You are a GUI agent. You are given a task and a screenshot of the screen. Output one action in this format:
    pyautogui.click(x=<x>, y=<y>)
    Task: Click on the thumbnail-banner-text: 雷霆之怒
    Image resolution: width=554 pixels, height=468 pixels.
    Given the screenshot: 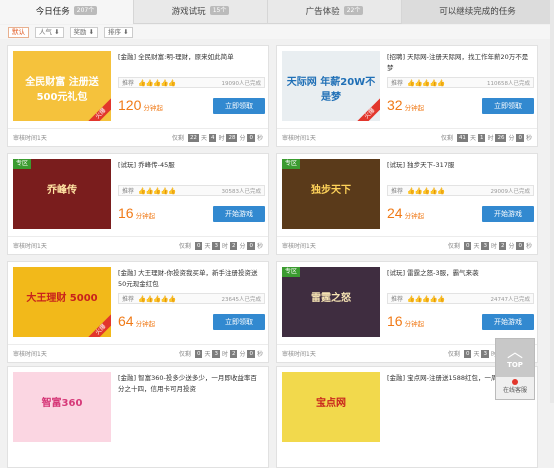 What is the action you would take?
    pyautogui.click(x=331, y=298)
    